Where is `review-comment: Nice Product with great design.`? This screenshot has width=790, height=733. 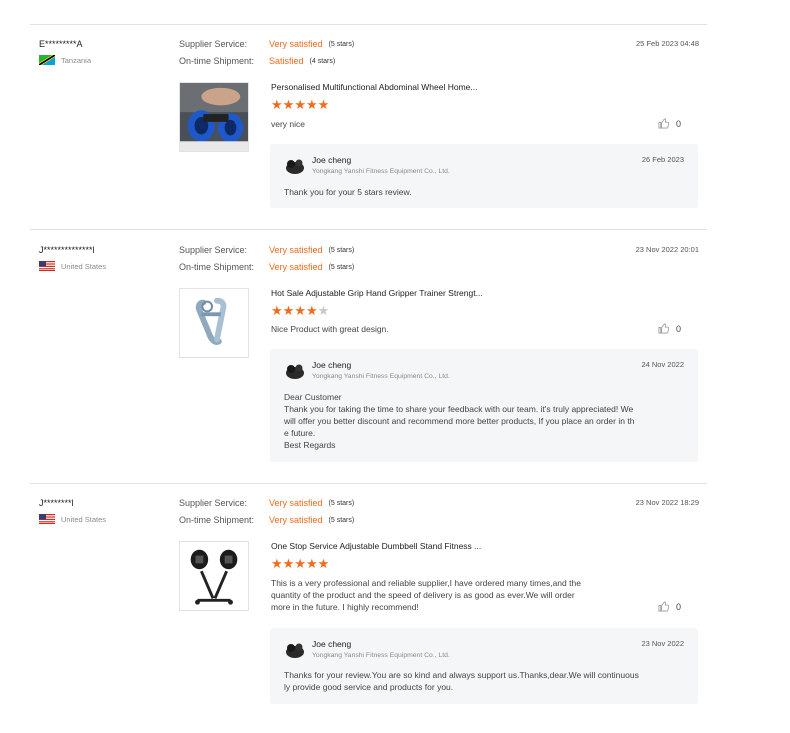
review-comment: Nice Product with great design. is located at coordinates (330, 329).